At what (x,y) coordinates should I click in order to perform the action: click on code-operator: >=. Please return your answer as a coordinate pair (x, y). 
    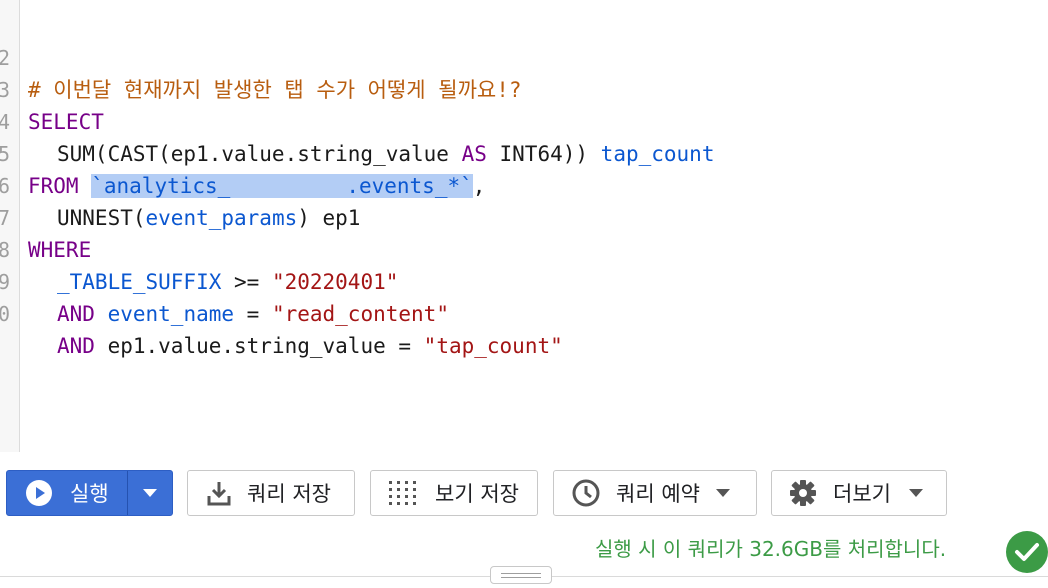
    Looking at the image, I should click on (246, 282).